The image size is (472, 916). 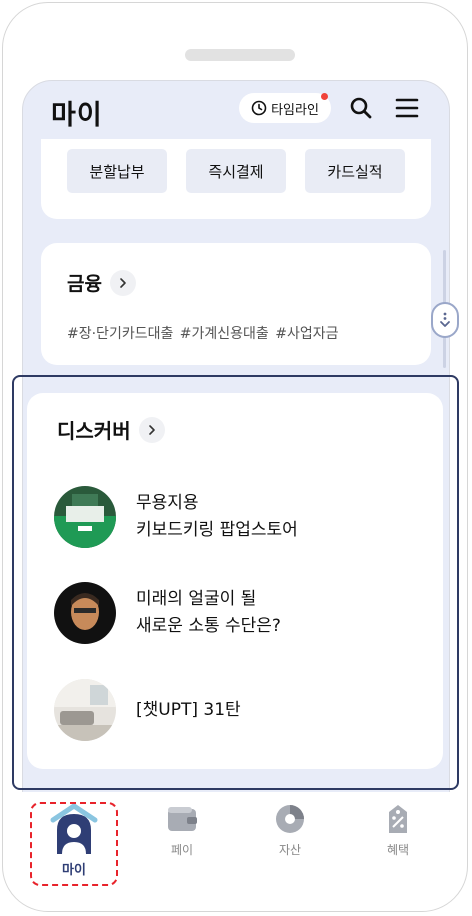 What do you see at coordinates (324, 96) in the screenshot?
I see `notification-dot` at bounding box center [324, 96].